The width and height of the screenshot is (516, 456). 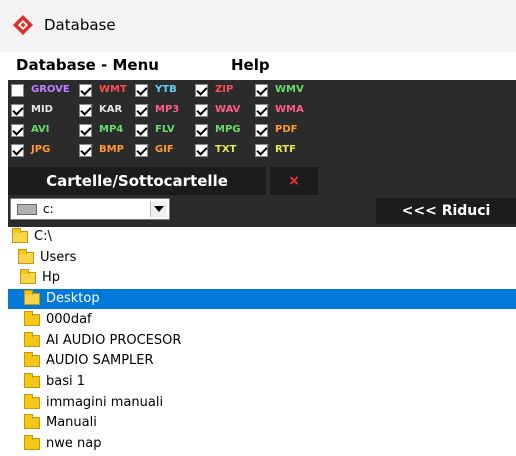 I want to click on menu-help: Help, so click(x=250, y=65).